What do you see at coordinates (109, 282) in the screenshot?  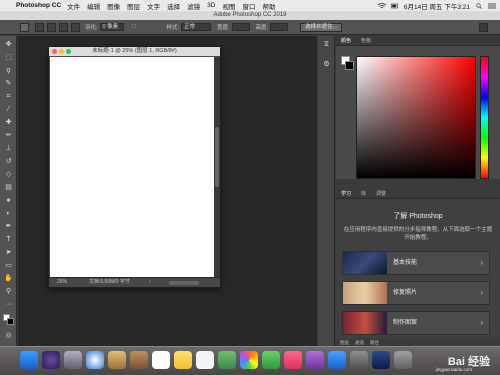 I see `document-info: 文档:5.00M/0 字节` at bounding box center [109, 282].